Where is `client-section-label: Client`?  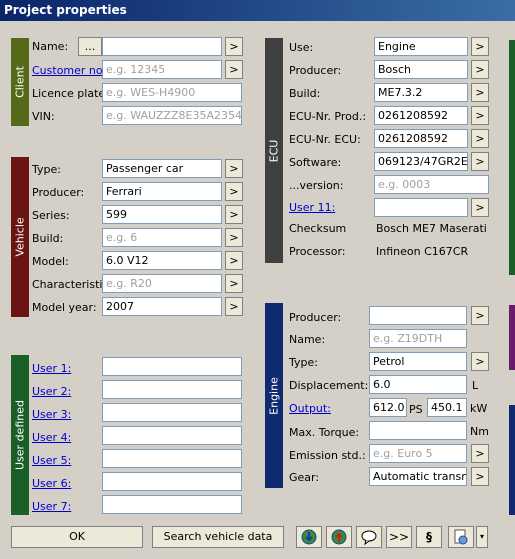
client-section-label: Client is located at coordinates (20, 82).